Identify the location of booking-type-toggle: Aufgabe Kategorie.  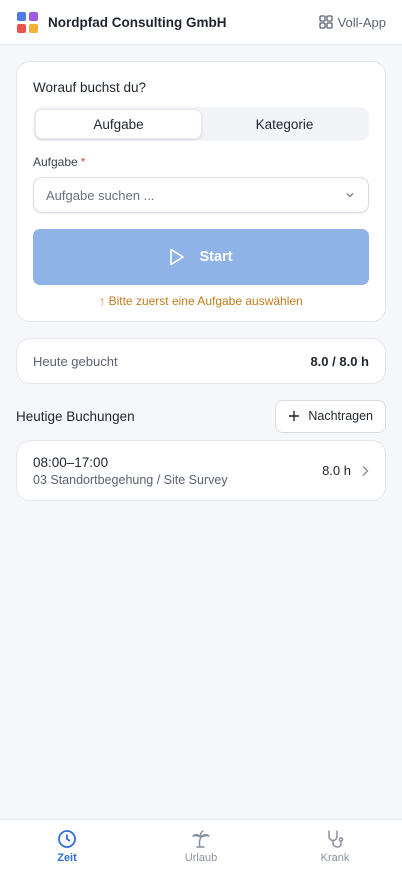
(201, 124).